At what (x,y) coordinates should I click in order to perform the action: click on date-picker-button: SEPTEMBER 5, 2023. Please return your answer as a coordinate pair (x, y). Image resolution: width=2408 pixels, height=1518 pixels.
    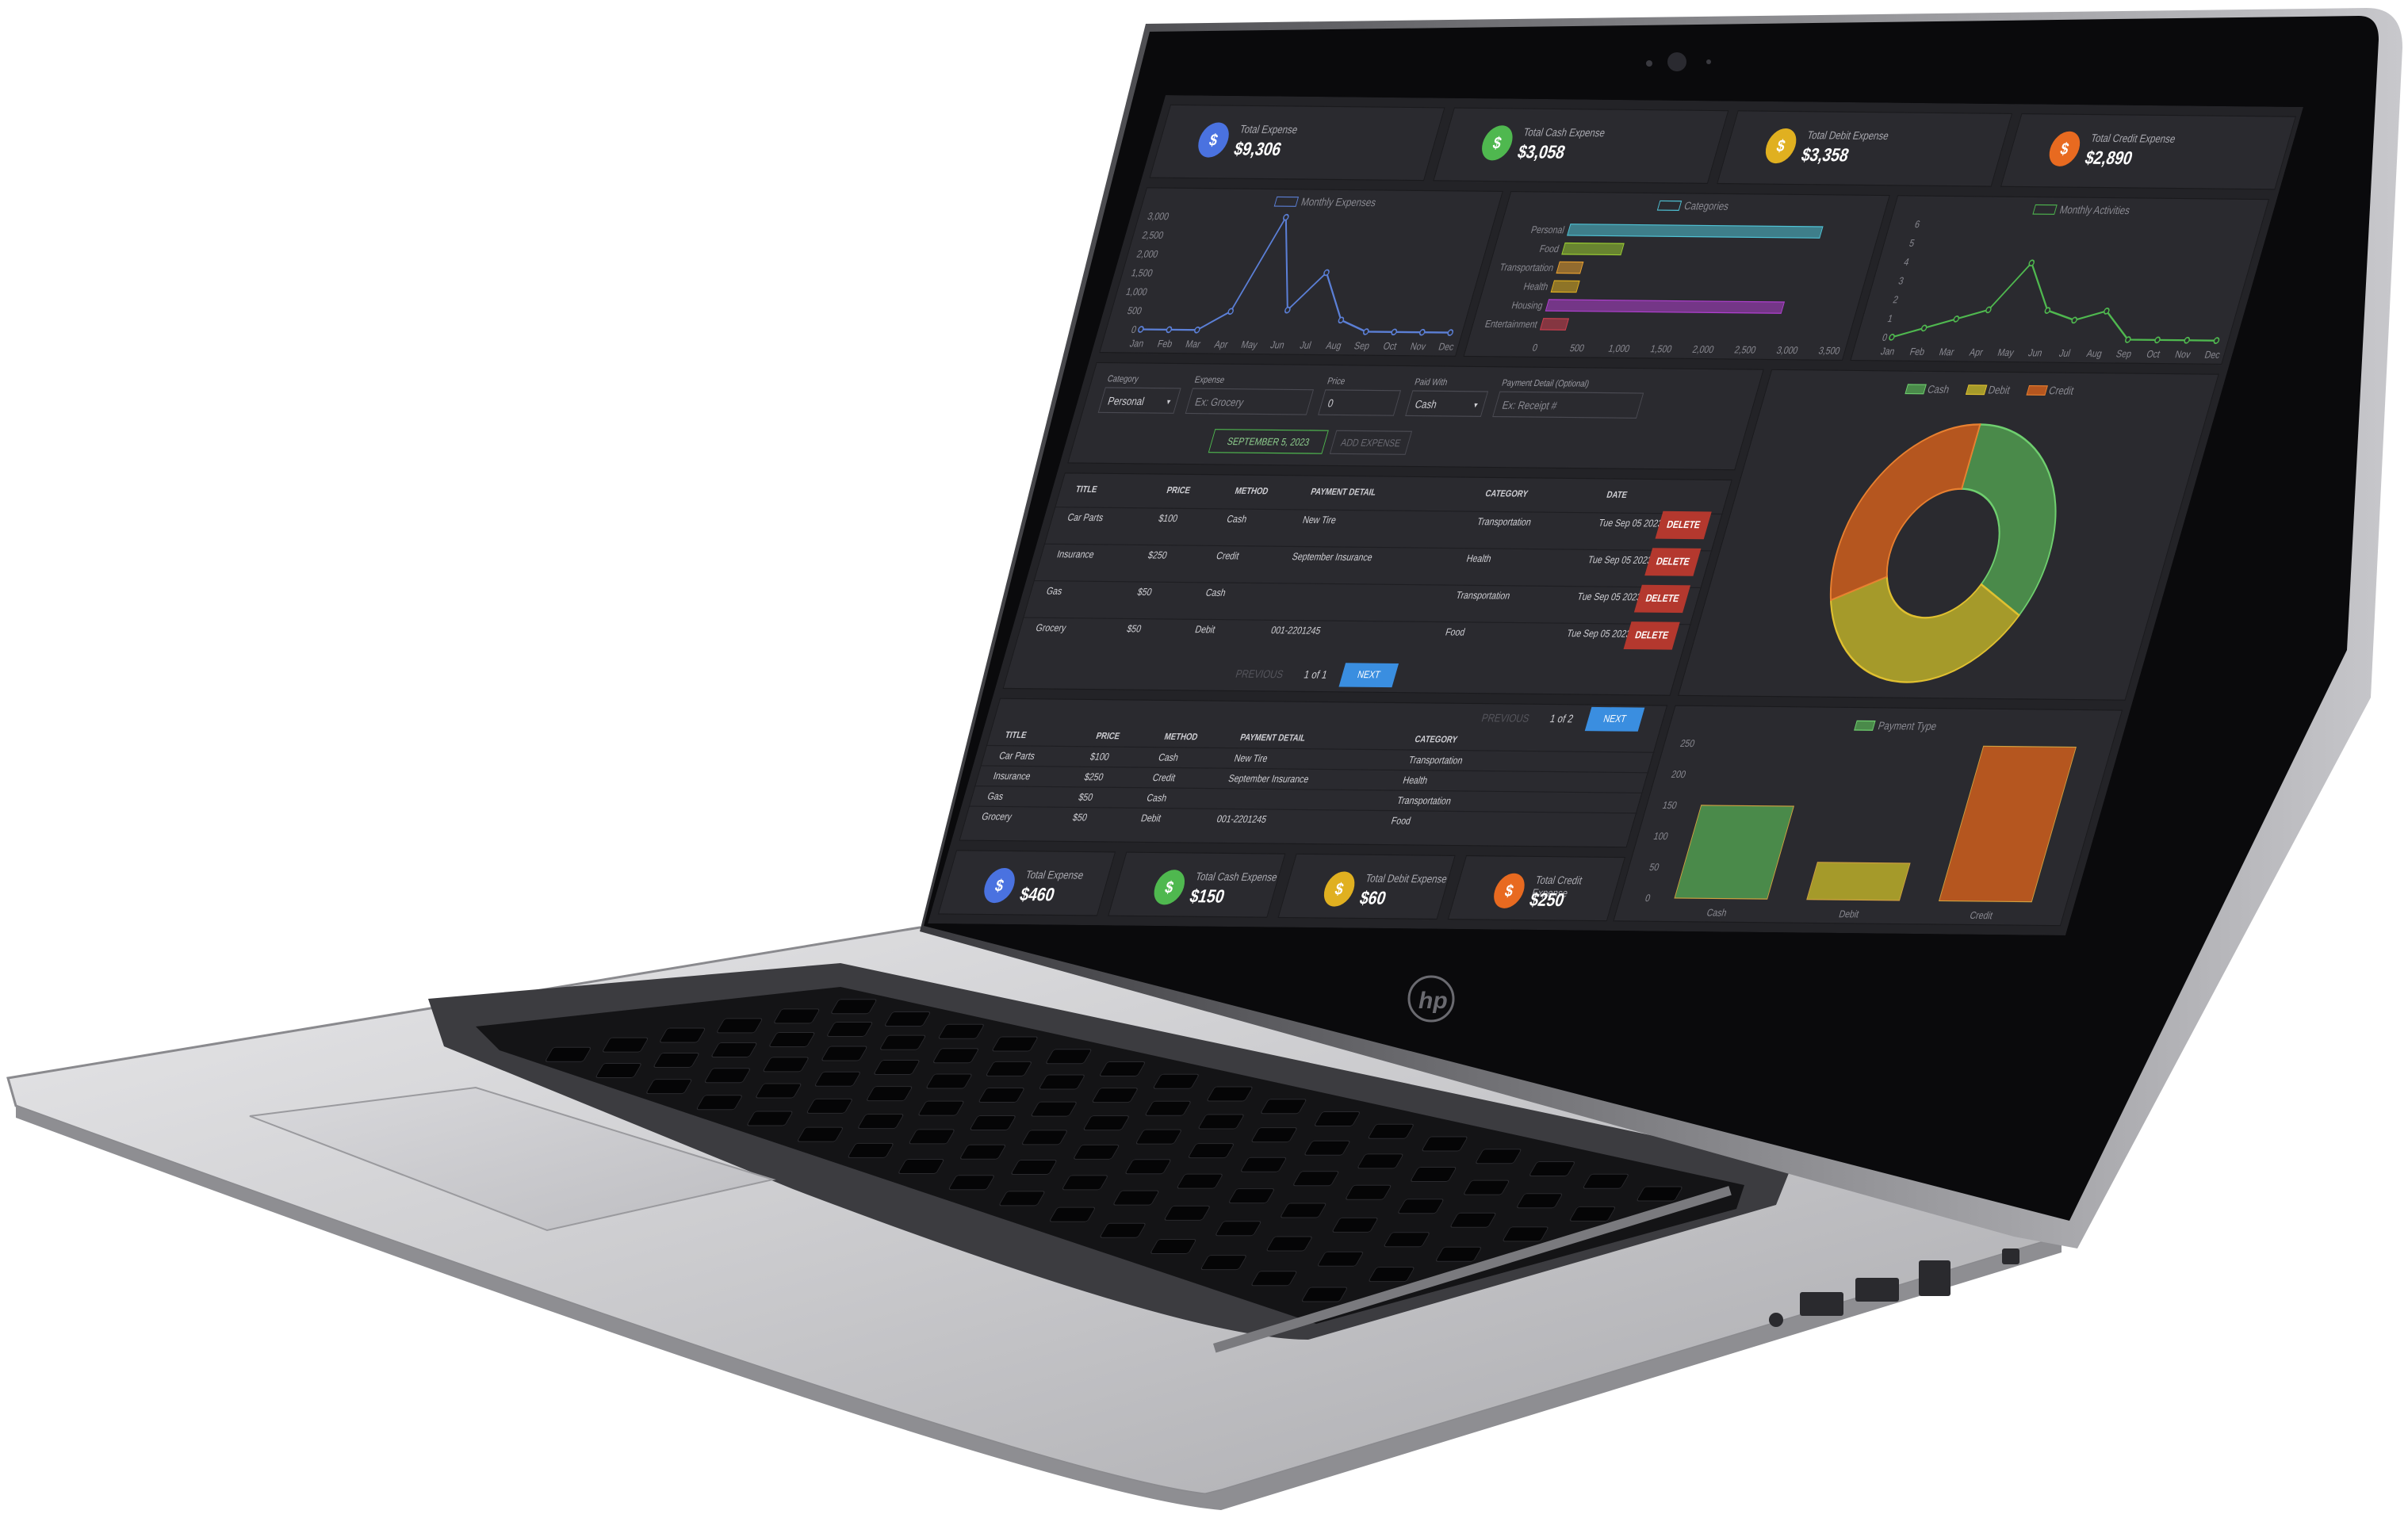
    Looking at the image, I should click on (1268, 441).